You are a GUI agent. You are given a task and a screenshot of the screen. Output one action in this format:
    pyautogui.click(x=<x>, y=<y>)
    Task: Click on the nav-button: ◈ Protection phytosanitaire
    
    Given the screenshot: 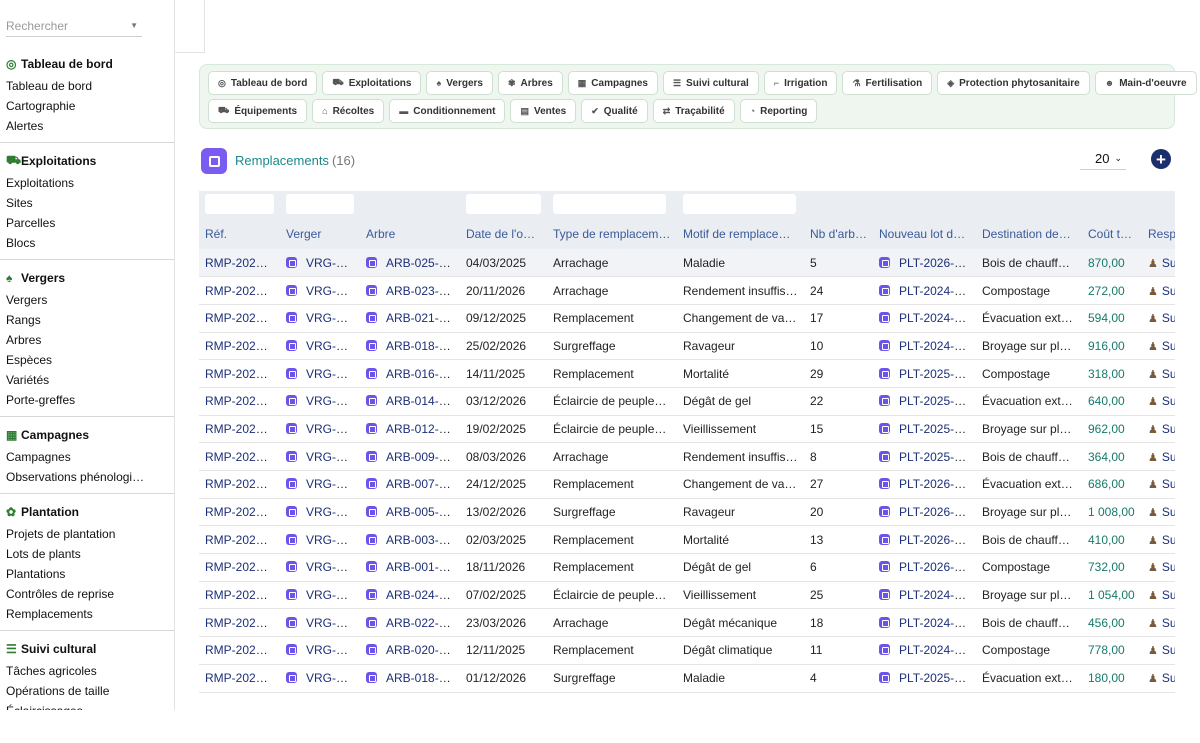 What is the action you would take?
    pyautogui.click(x=1013, y=83)
    